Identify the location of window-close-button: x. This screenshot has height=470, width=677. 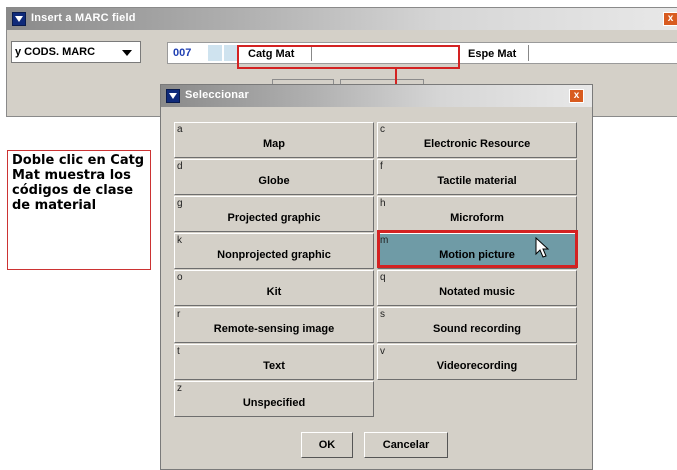
(670, 19).